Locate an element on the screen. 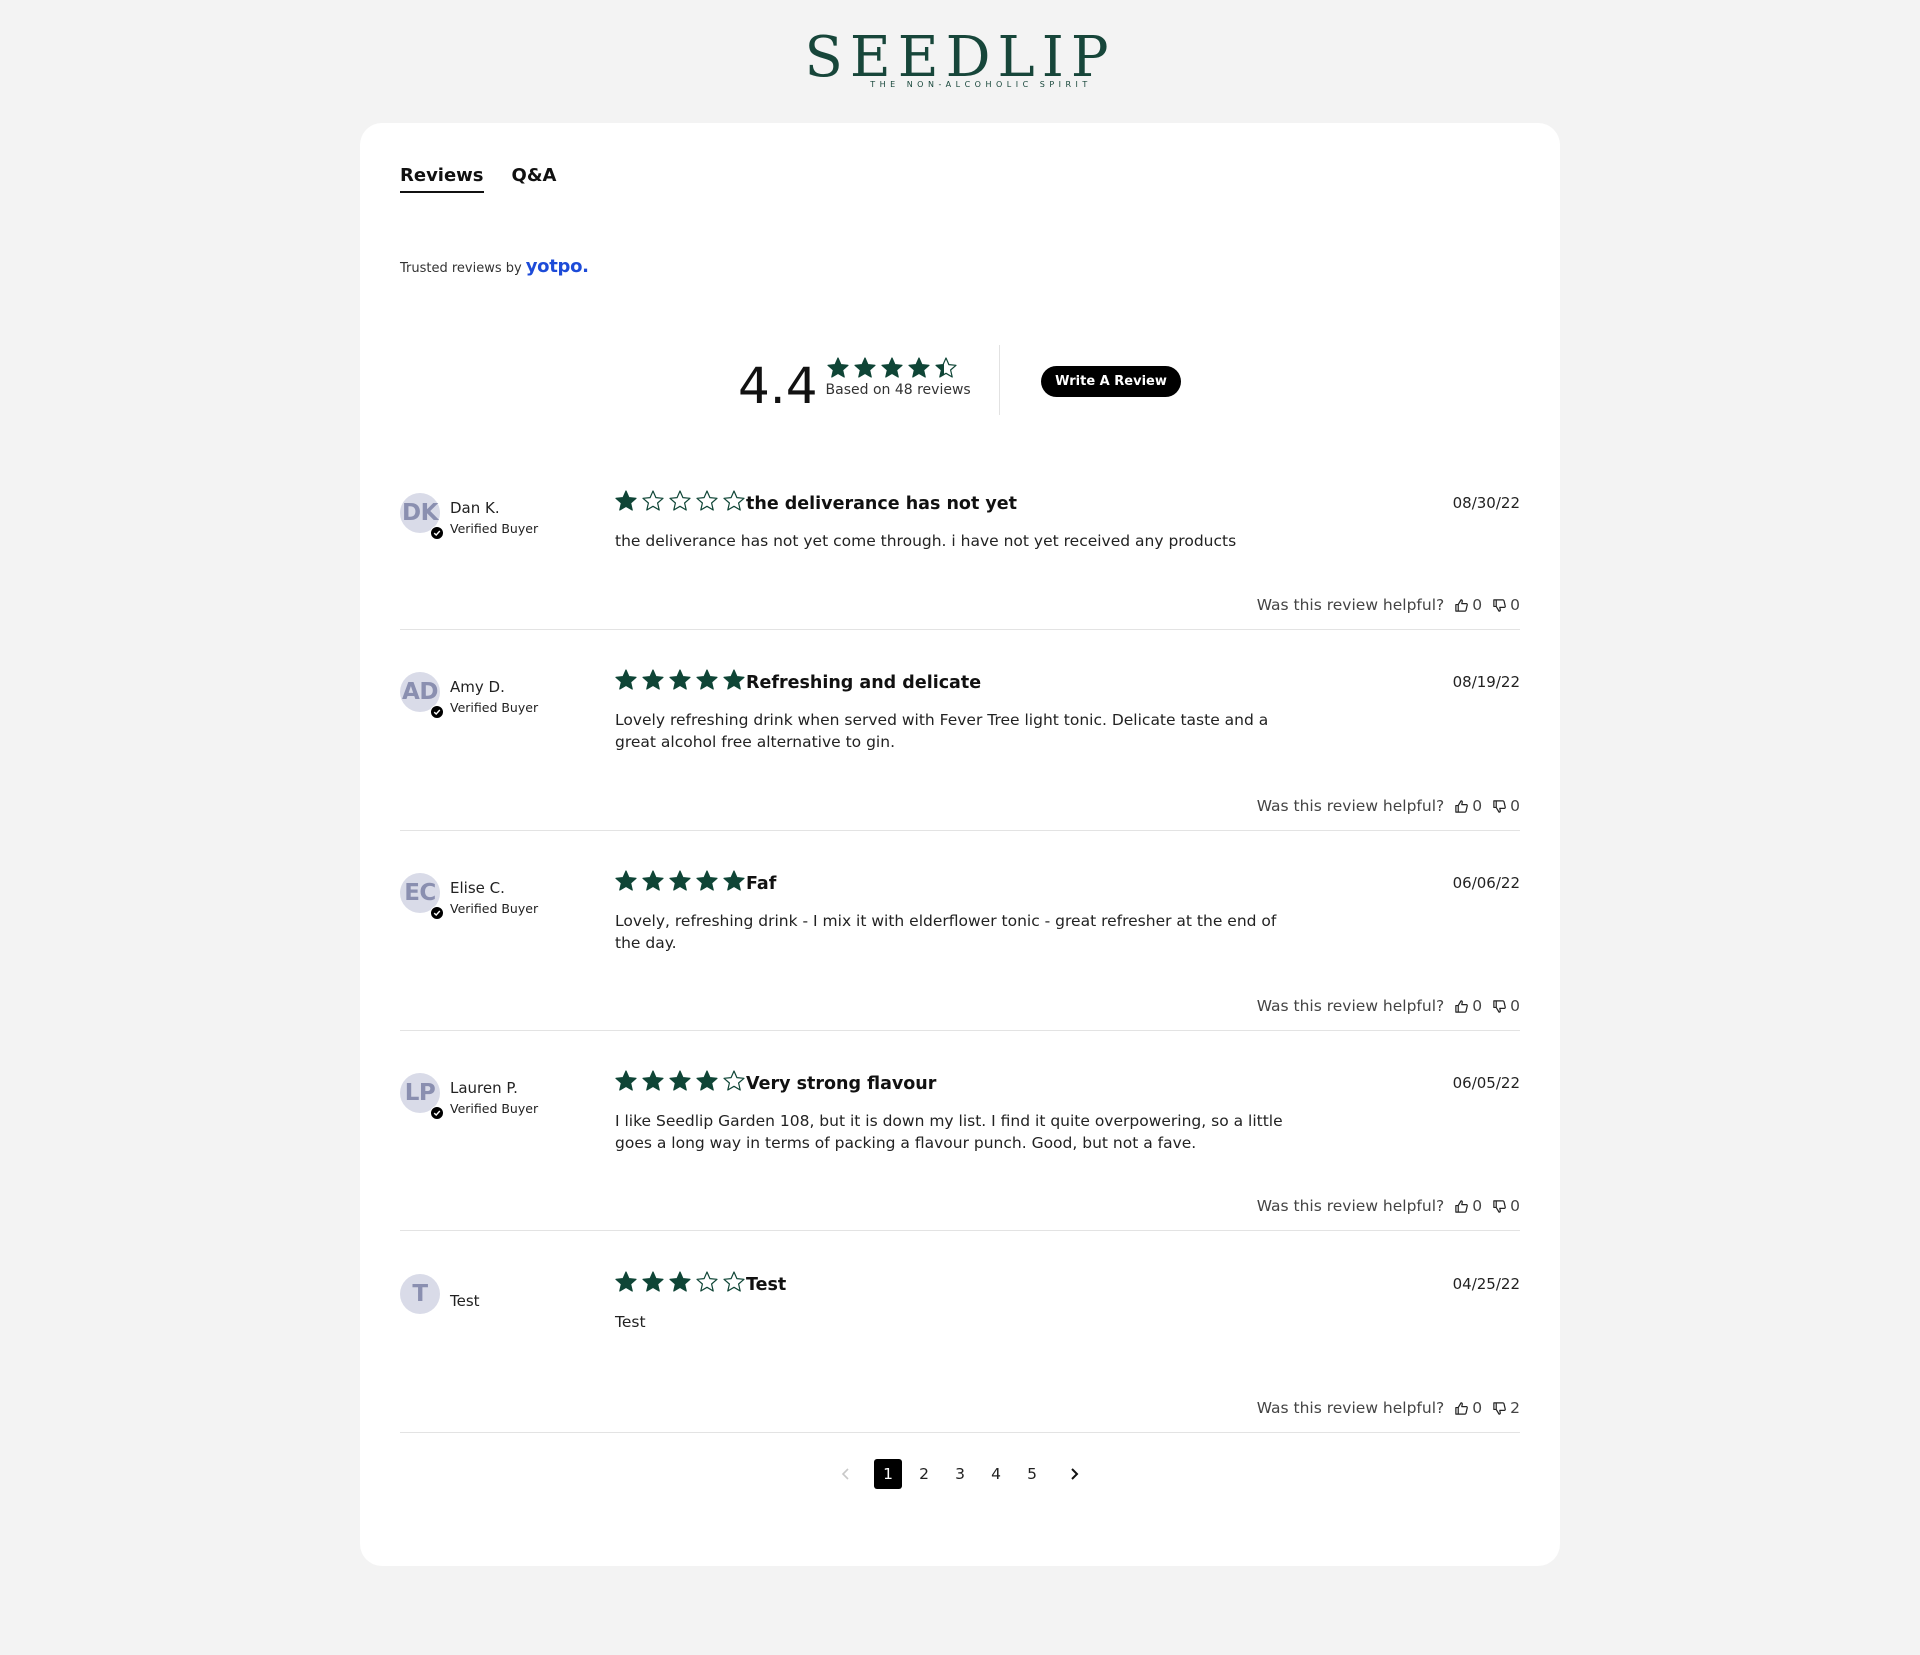 The image size is (1920, 1655). vote-down-button: 2 is located at coordinates (1506, 1408).